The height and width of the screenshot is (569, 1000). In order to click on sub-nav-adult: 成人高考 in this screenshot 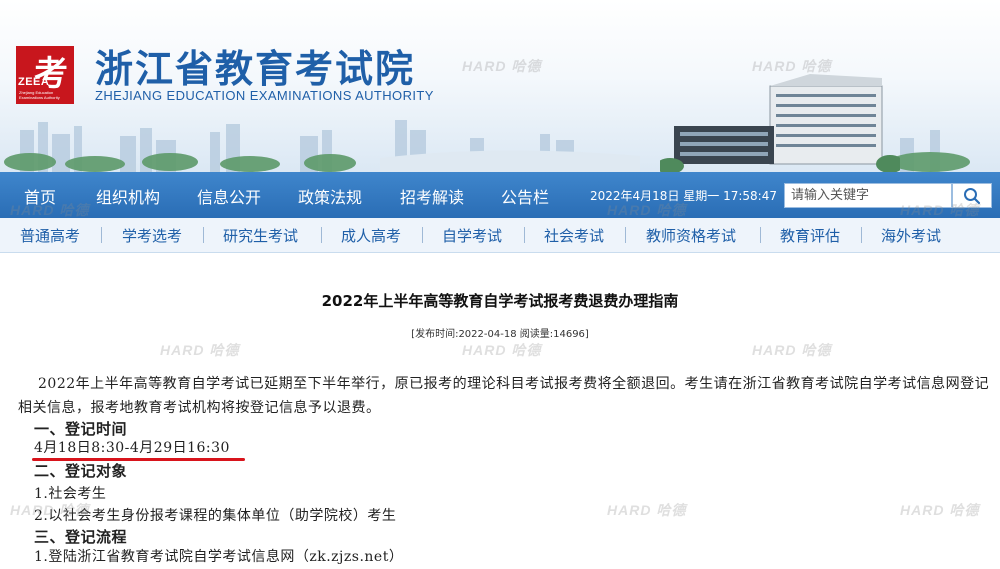, I will do `click(371, 235)`.